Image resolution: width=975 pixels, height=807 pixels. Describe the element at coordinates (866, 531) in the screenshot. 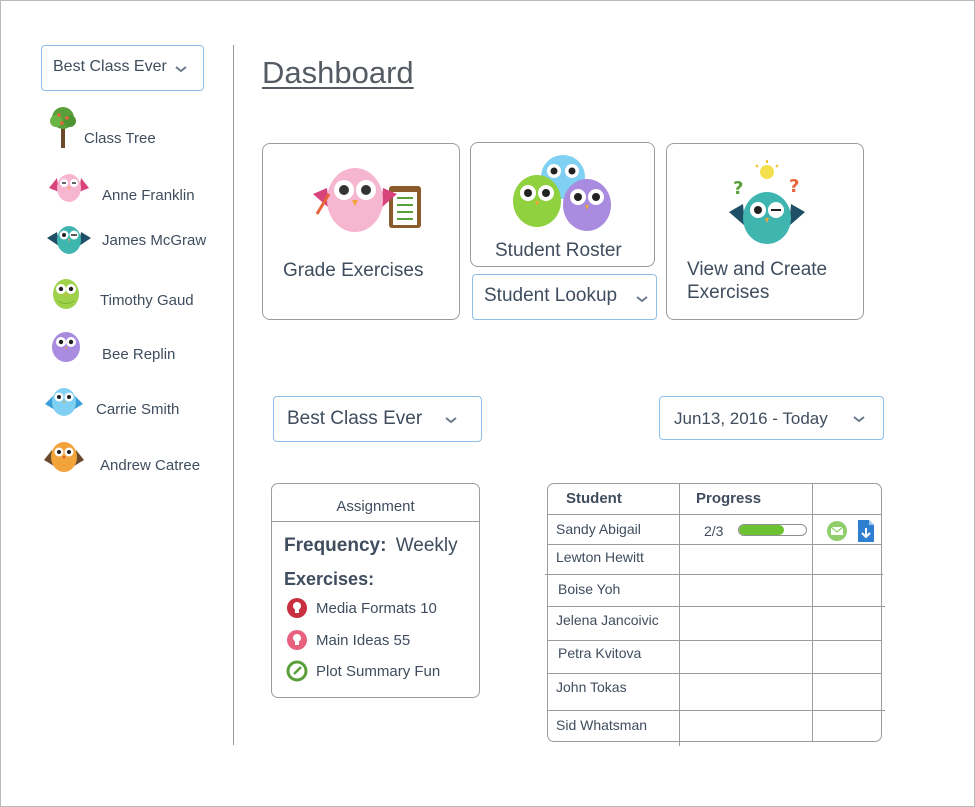

I see `download-report-icon` at that location.